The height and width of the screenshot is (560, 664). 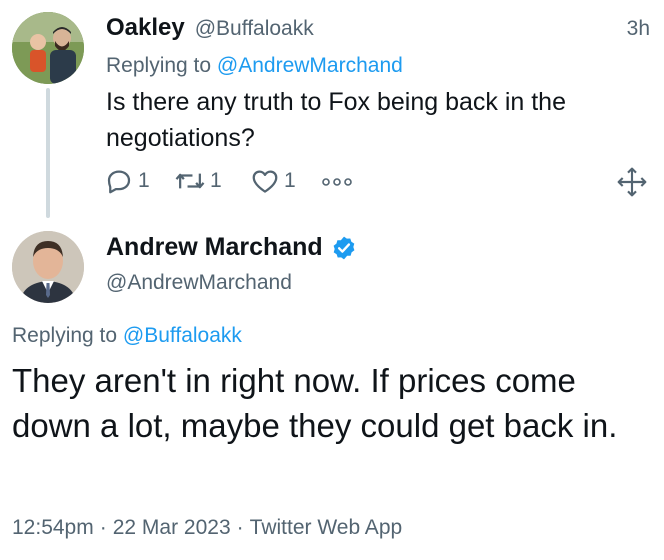 I want to click on more-icon, so click(x=337, y=182).